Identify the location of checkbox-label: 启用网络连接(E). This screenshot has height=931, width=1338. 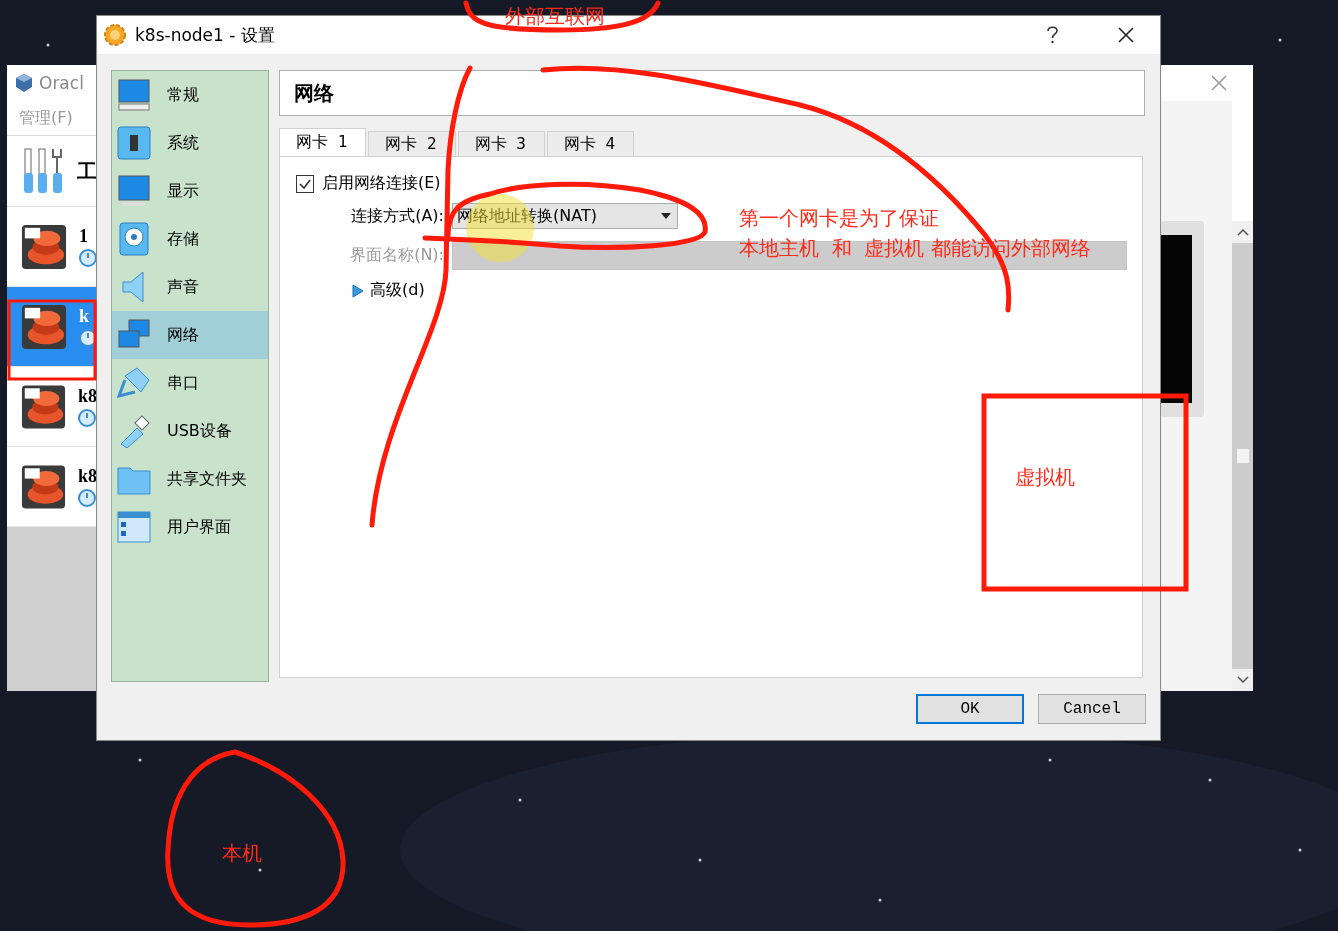
(381, 183).